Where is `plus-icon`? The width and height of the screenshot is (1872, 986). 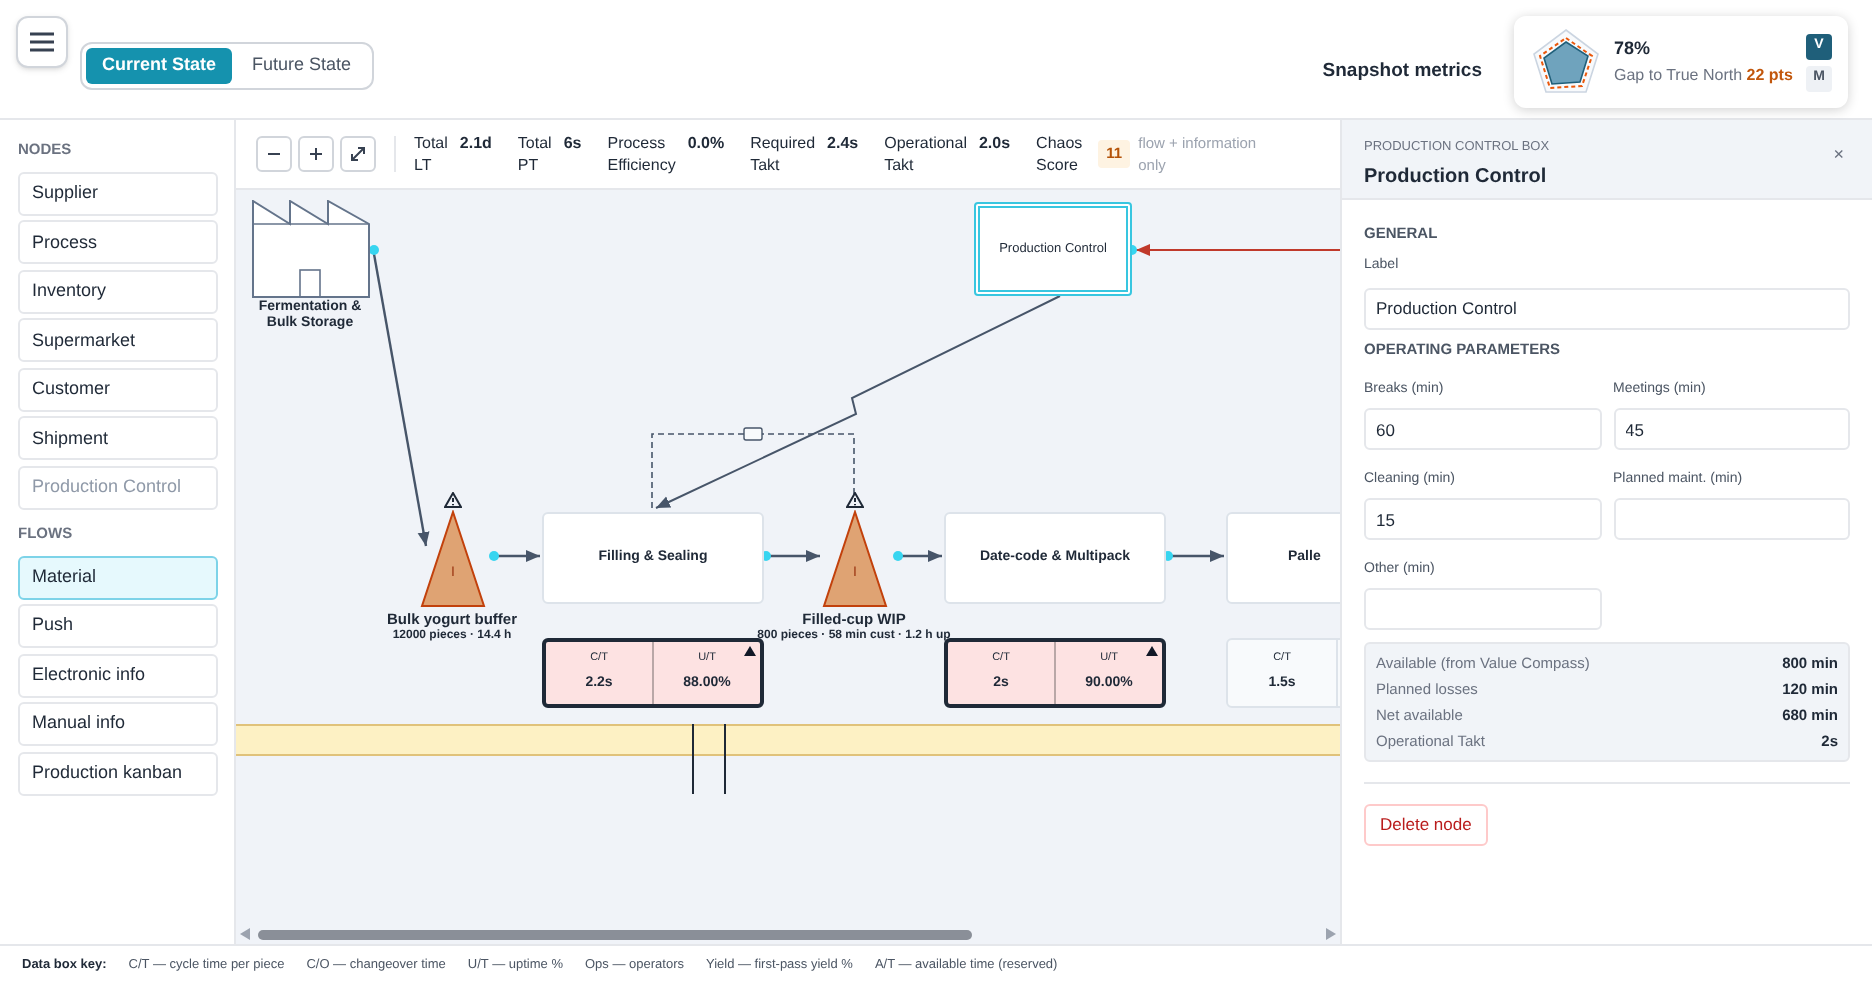 plus-icon is located at coordinates (316, 154).